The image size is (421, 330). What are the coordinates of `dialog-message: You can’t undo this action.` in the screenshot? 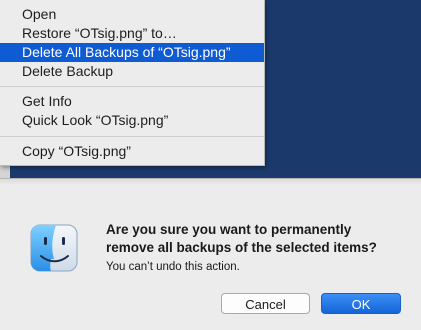 It's located at (173, 267).